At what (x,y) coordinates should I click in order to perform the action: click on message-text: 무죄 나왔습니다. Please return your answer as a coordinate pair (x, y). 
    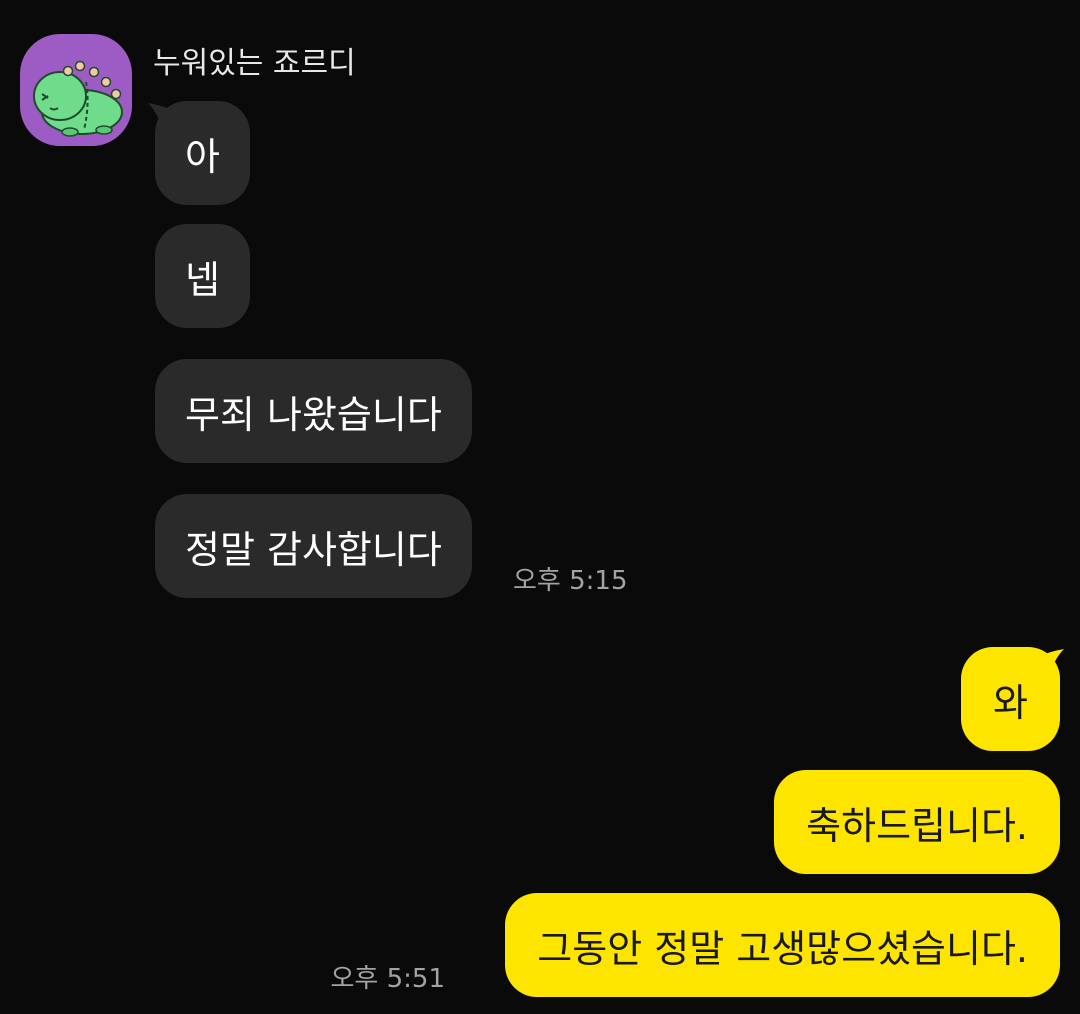
    Looking at the image, I should click on (313, 414).